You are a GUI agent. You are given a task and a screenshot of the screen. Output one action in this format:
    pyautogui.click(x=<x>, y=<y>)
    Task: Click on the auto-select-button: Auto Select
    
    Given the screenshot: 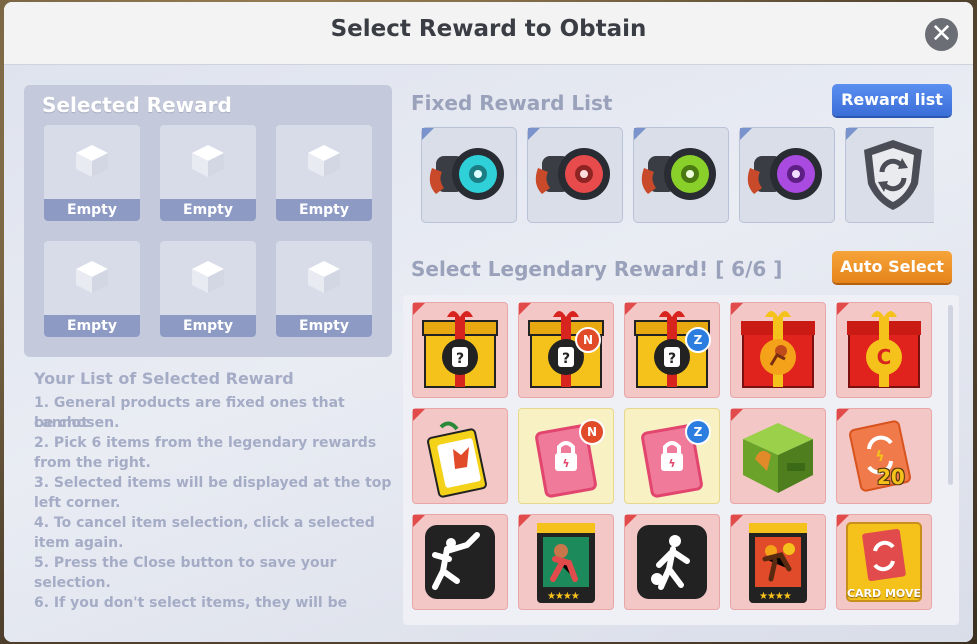 What is the action you would take?
    pyautogui.click(x=892, y=267)
    